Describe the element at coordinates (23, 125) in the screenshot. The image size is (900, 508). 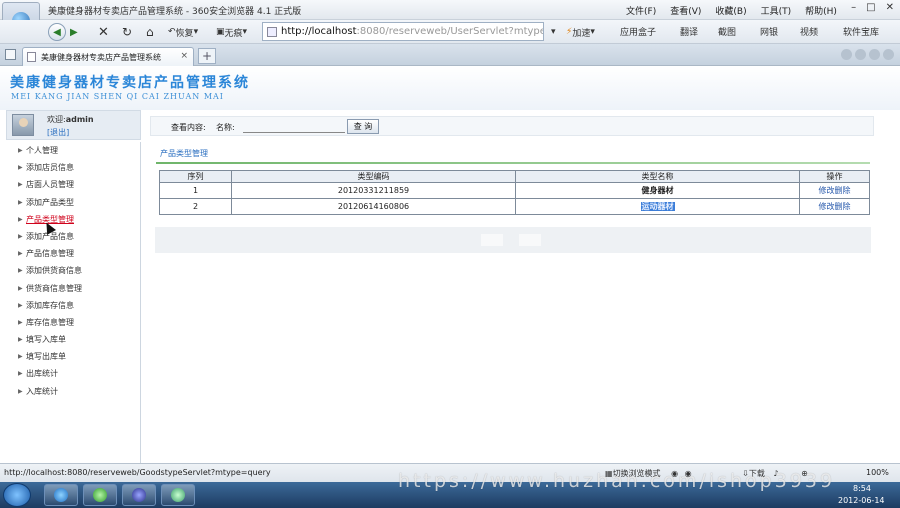
I see `avatar` at that location.